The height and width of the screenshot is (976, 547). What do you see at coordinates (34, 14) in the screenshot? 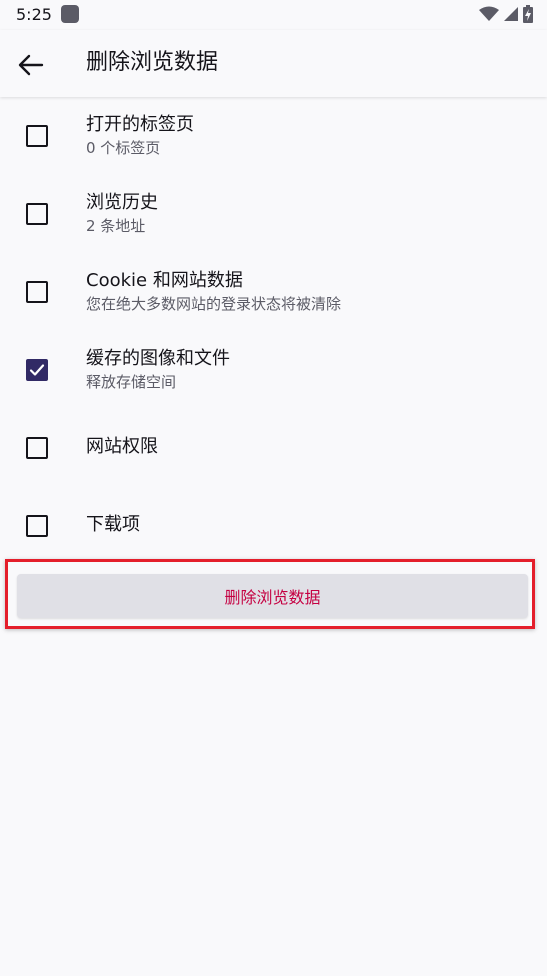
I see `status-time: 5:25` at bounding box center [34, 14].